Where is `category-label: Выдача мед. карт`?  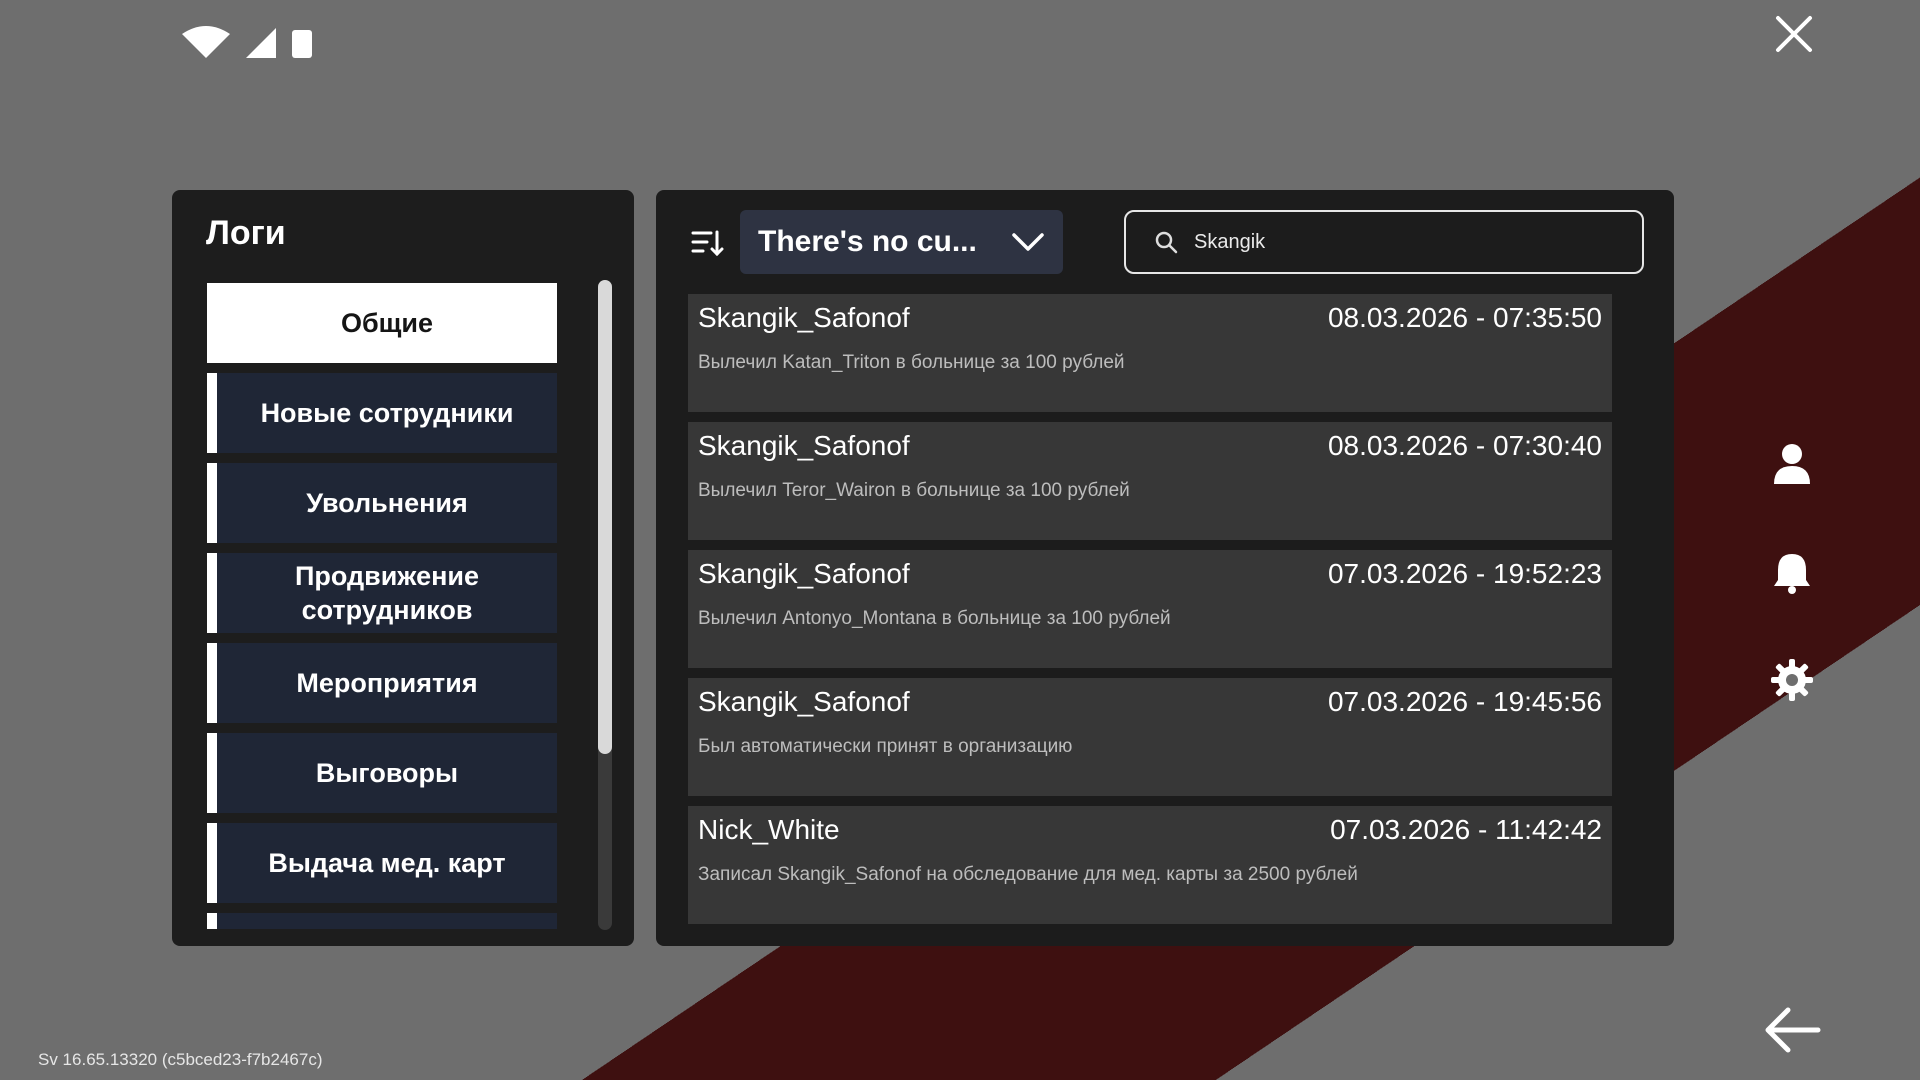
category-label: Выдача мед. карт is located at coordinates (387, 863).